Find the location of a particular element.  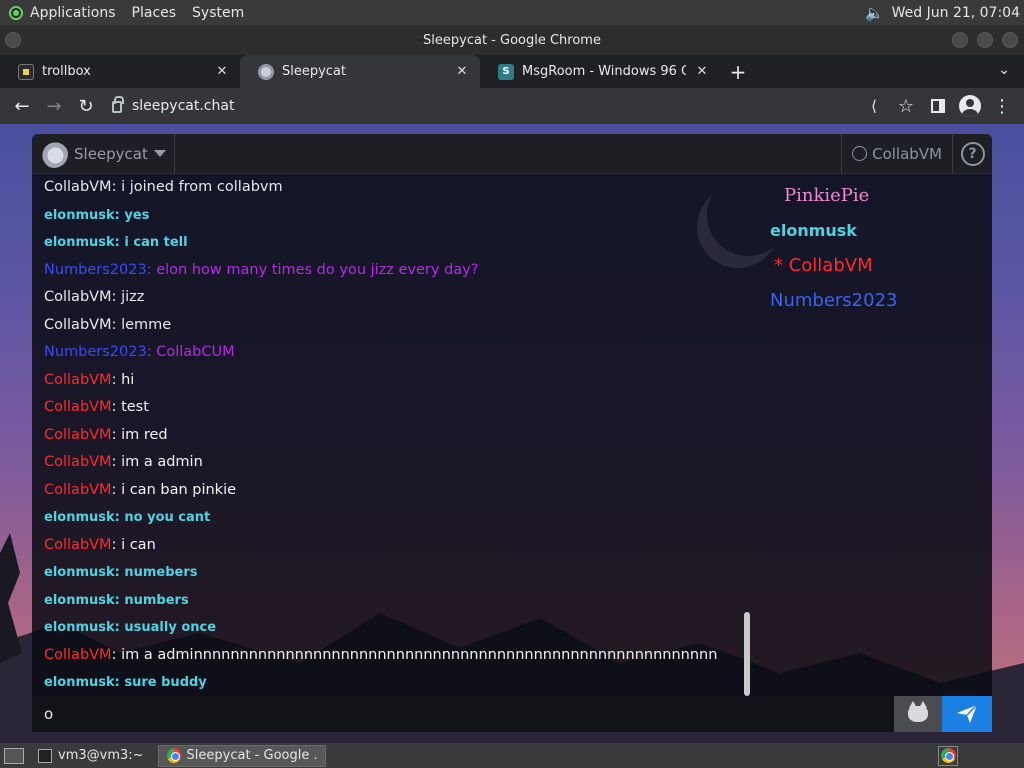

applications-menu: Applications is located at coordinates (62, 12).